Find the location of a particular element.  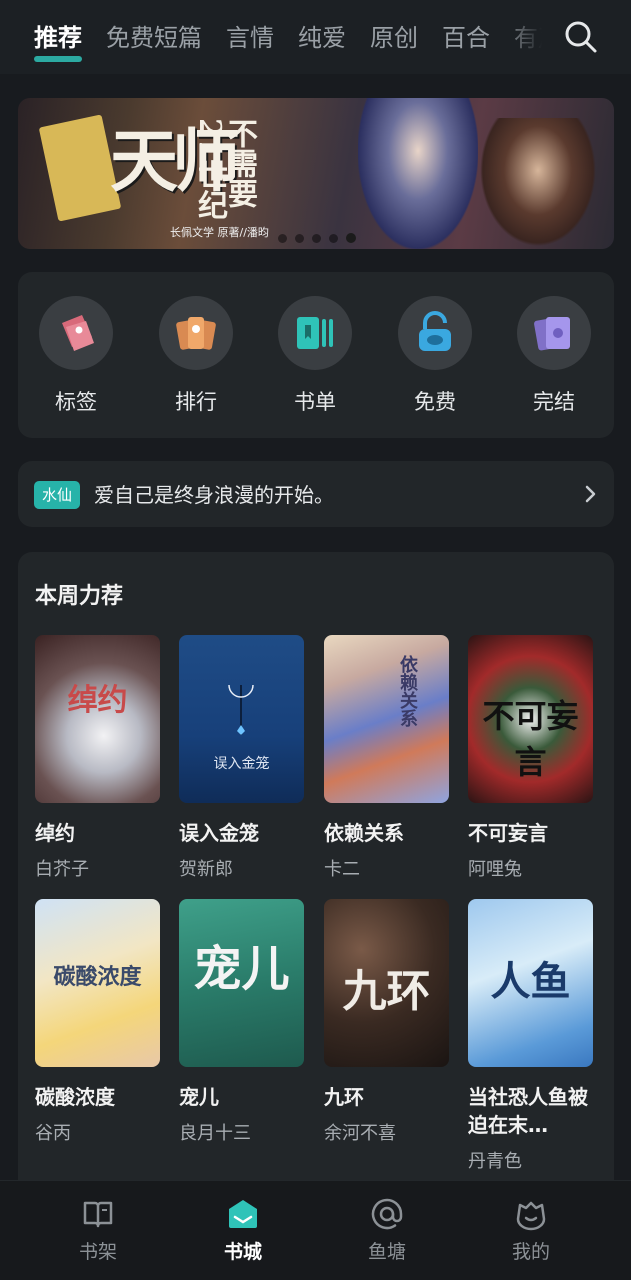

book-cover: 不可妄言 is located at coordinates (530, 719).